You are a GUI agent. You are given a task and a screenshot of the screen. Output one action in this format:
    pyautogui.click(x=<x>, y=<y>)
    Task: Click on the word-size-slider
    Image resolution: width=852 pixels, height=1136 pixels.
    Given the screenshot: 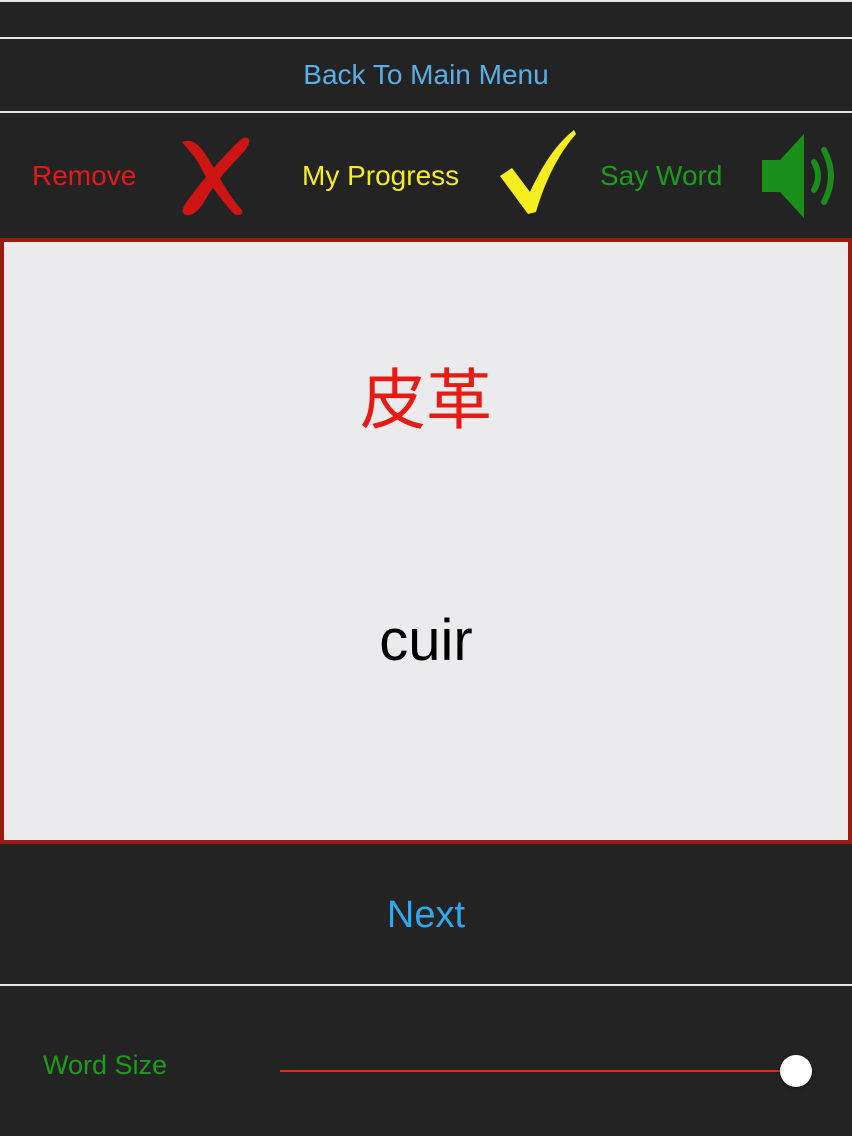 What is the action you would take?
    pyautogui.click(x=546, y=1071)
    